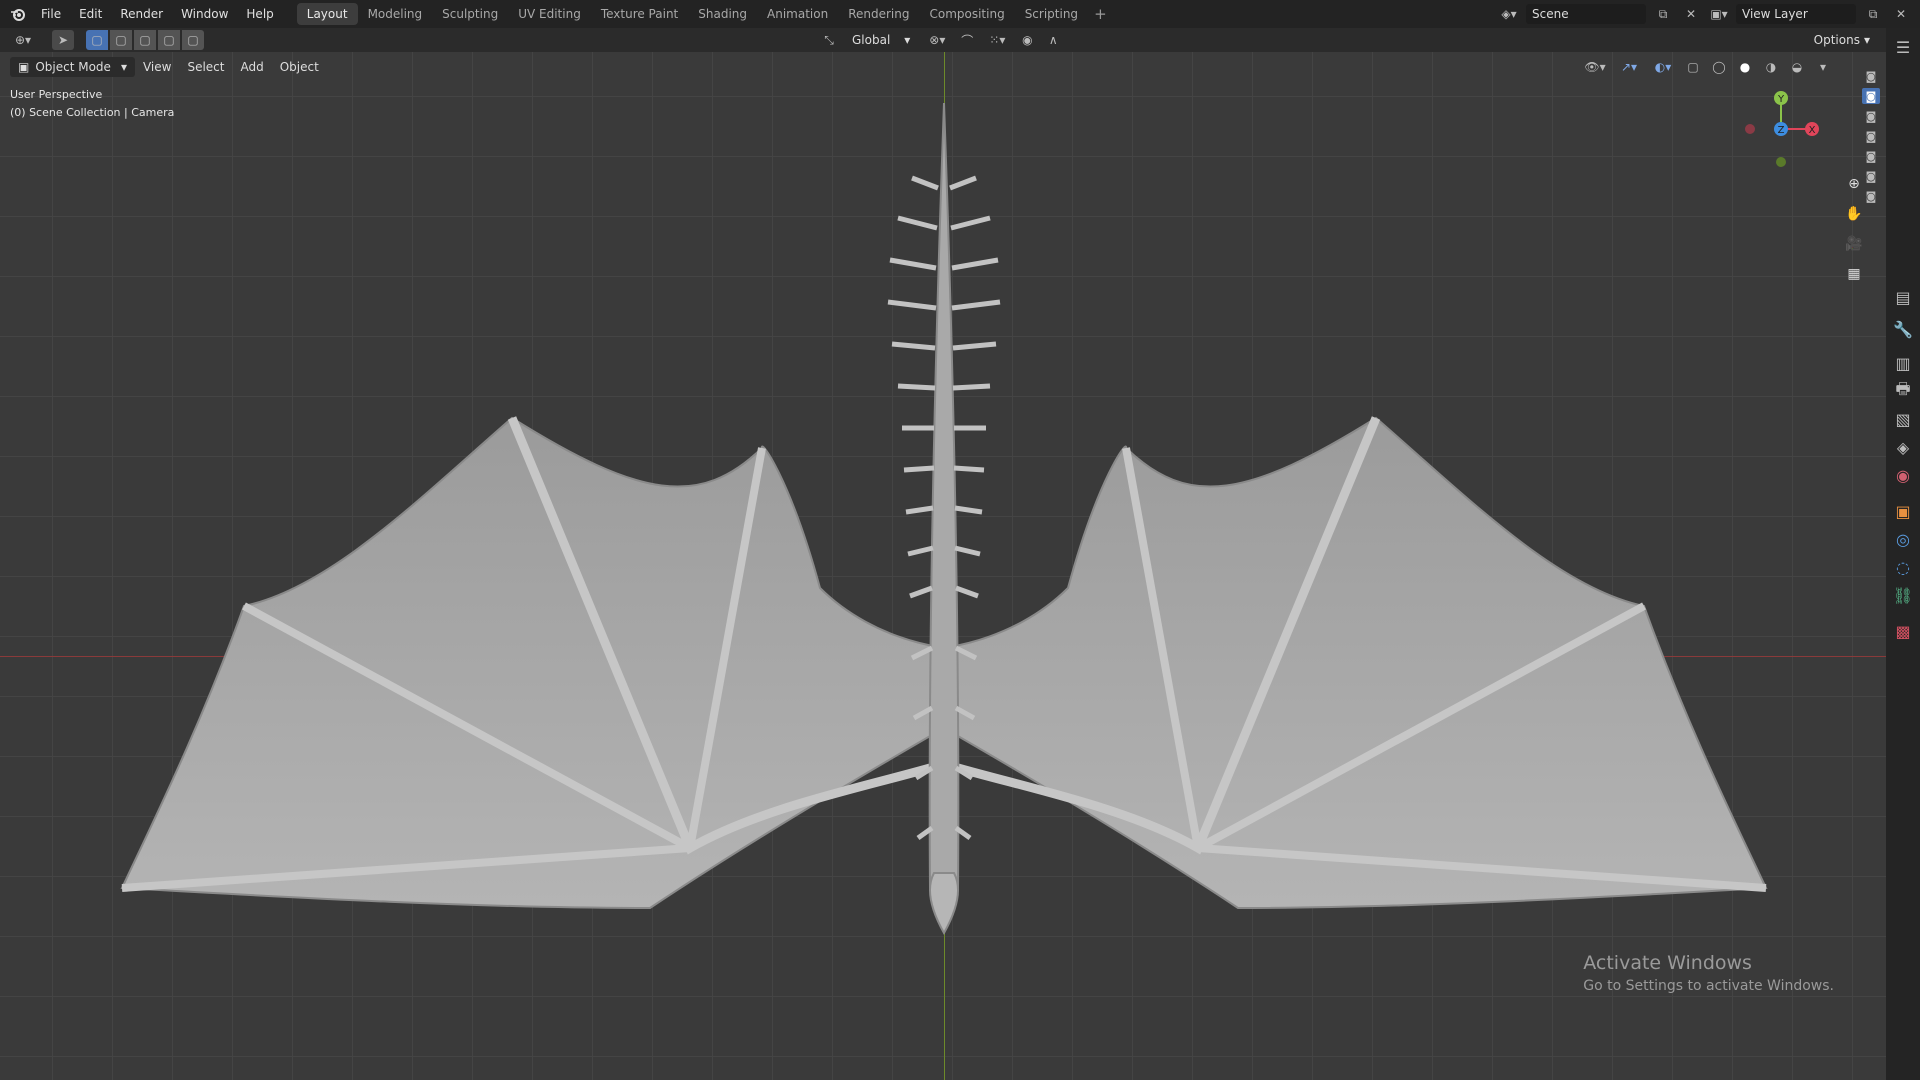 This screenshot has width=1920, height=1080. I want to click on properties-tab-strip: ☰ ▤ 🔧 ▥ 🖶 ▧ ◈ ◉ ▣ ◎ ◌ ⛓ ▩, so click(1903, 554).